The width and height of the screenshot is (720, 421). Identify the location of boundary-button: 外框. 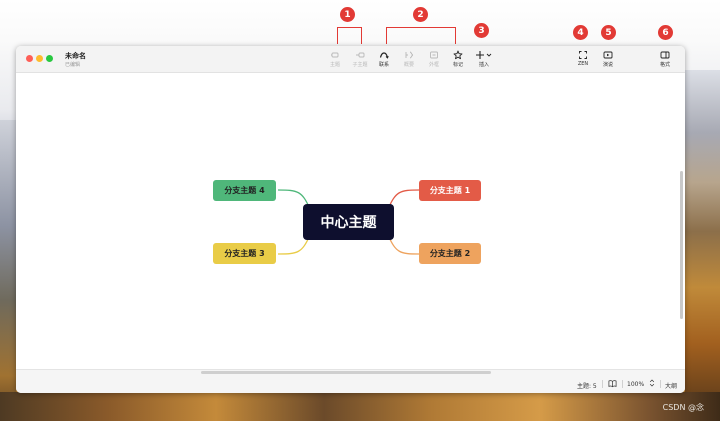
(434, 60).